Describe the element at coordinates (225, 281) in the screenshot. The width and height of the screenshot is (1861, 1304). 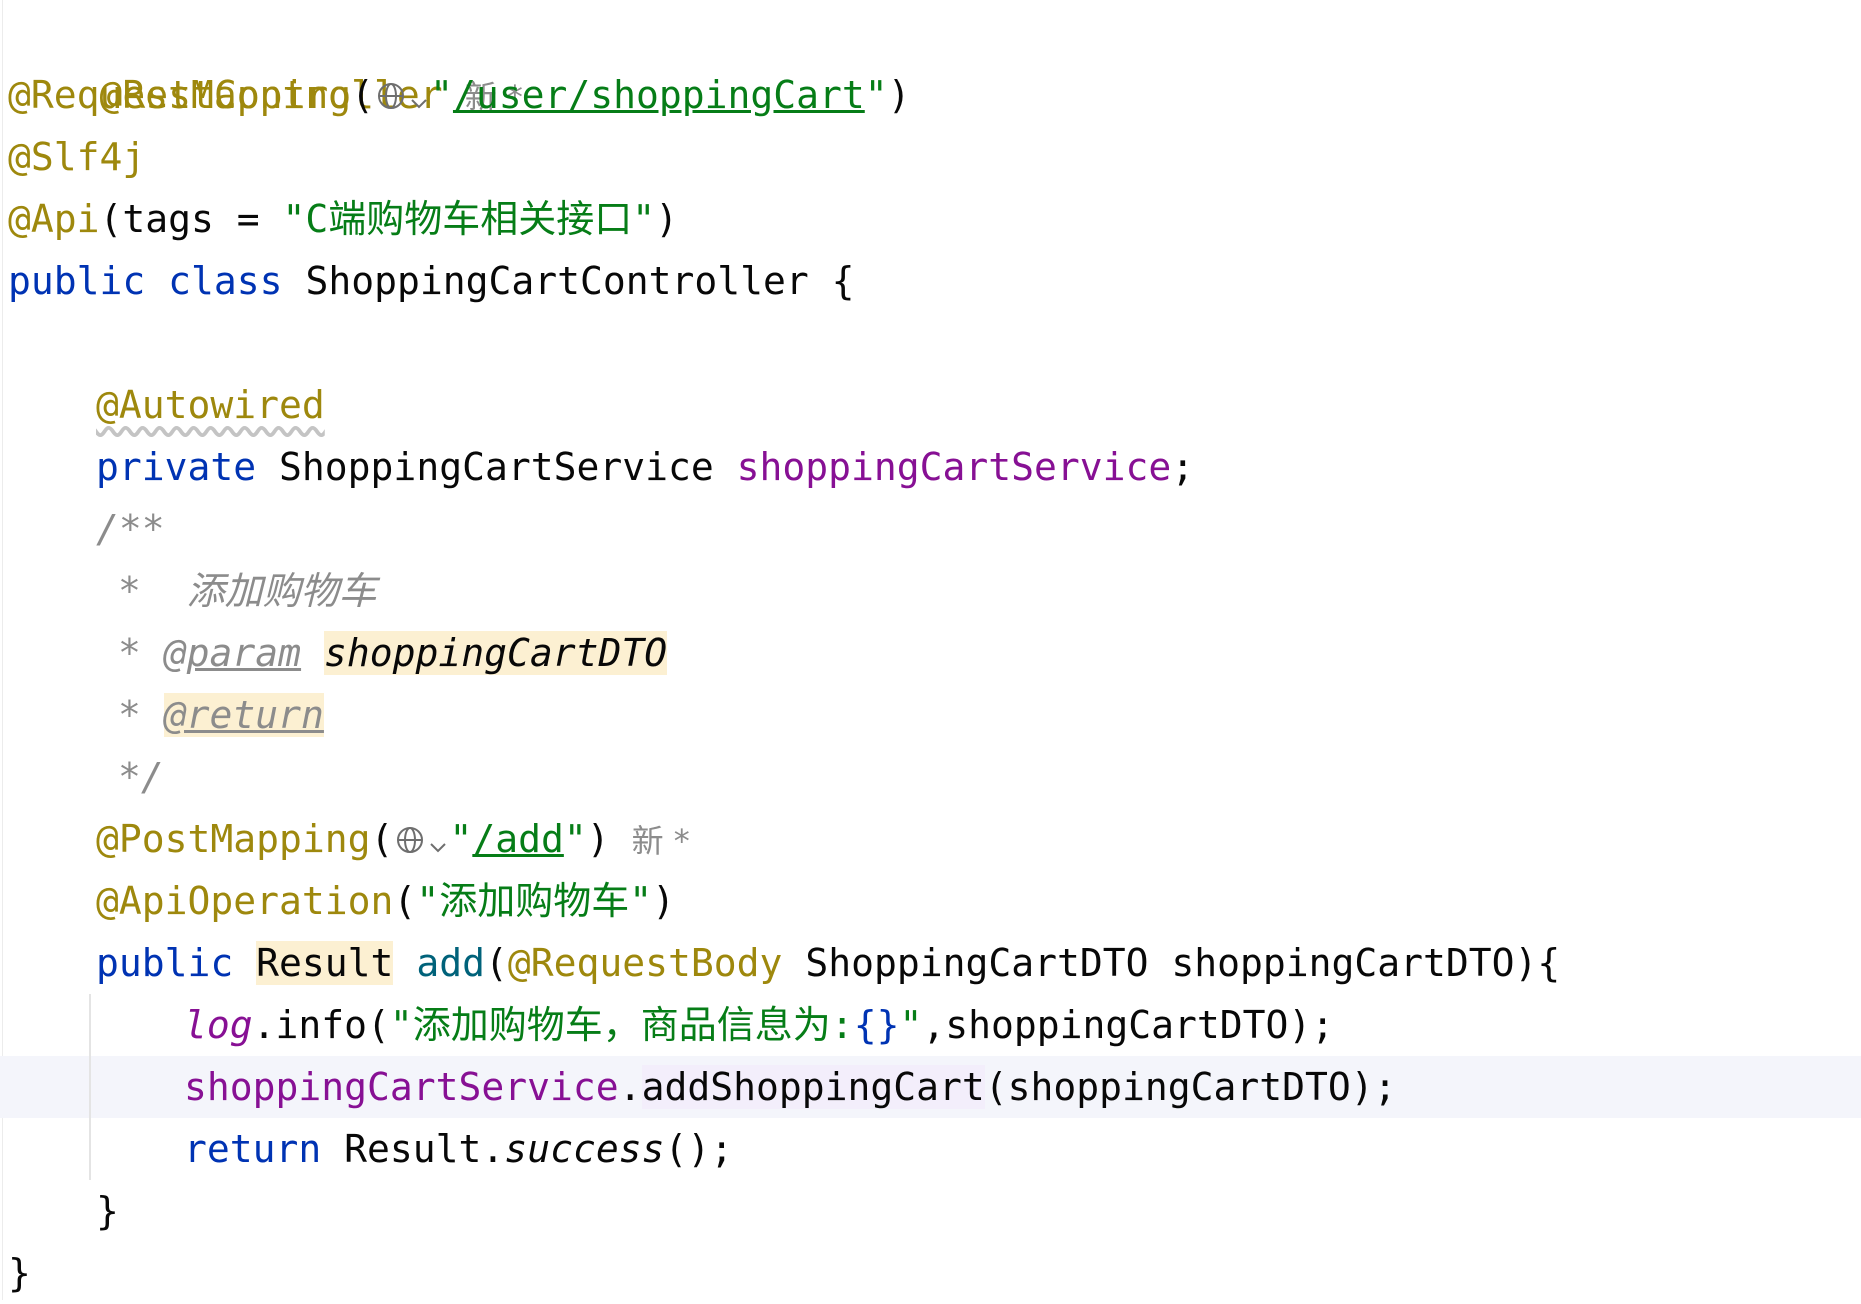
I see `keyword: class` at that location.